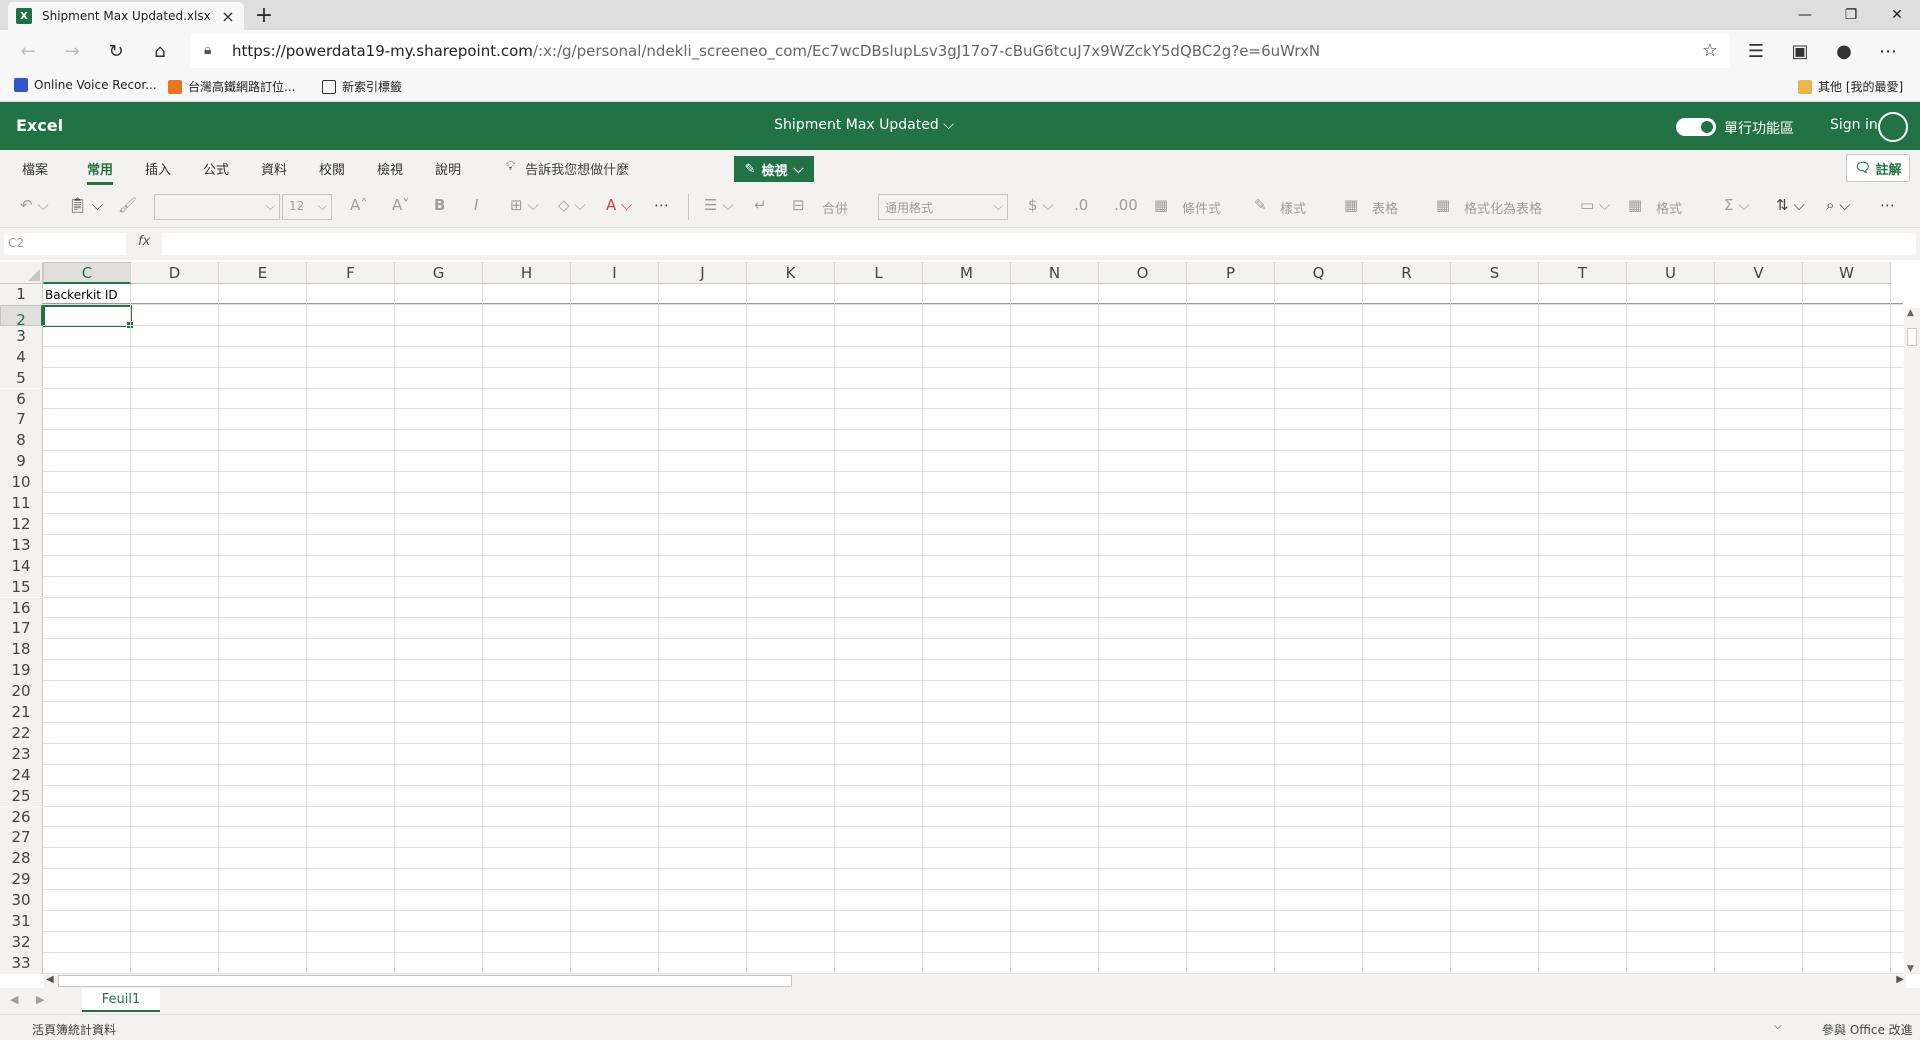 The width and height of the screenshot is (1920, 1040). What do you see at coordinates (81, 295) in the screenshot?
I see `cell-c1: Backerkit ID` at bounding box center [81, 295].